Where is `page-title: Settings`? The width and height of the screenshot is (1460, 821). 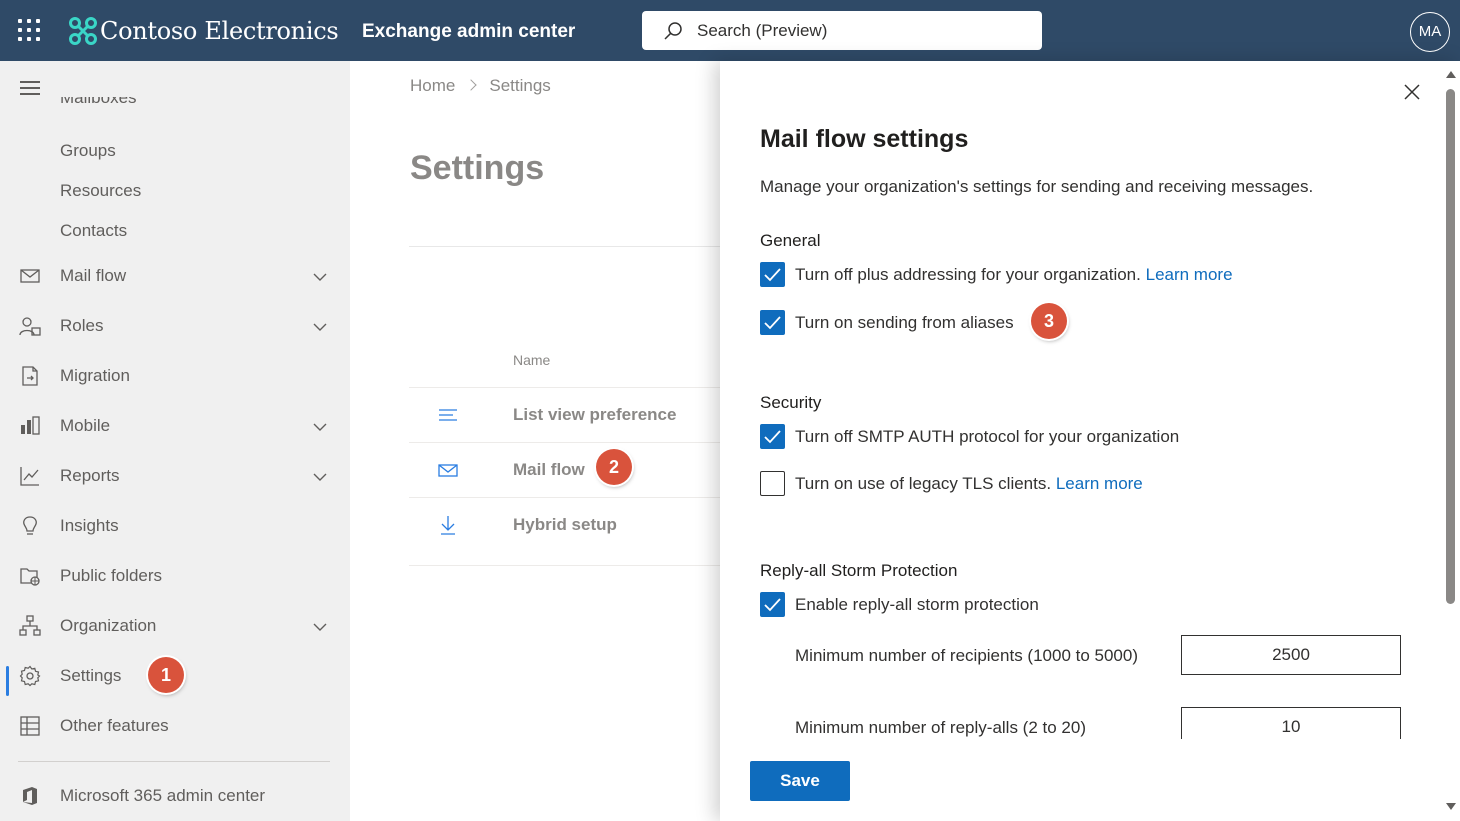
page-title: Settings is located at coordinates (477, 168).